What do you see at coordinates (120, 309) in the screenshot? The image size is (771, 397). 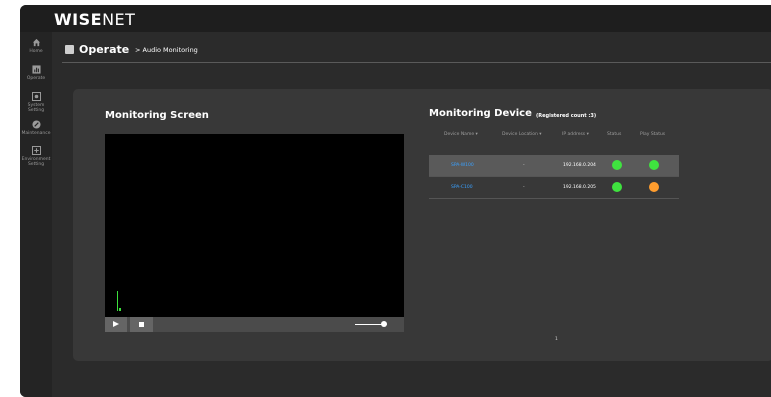 I see `audio-level-meter-secondary` at bounding box center [120, 309].